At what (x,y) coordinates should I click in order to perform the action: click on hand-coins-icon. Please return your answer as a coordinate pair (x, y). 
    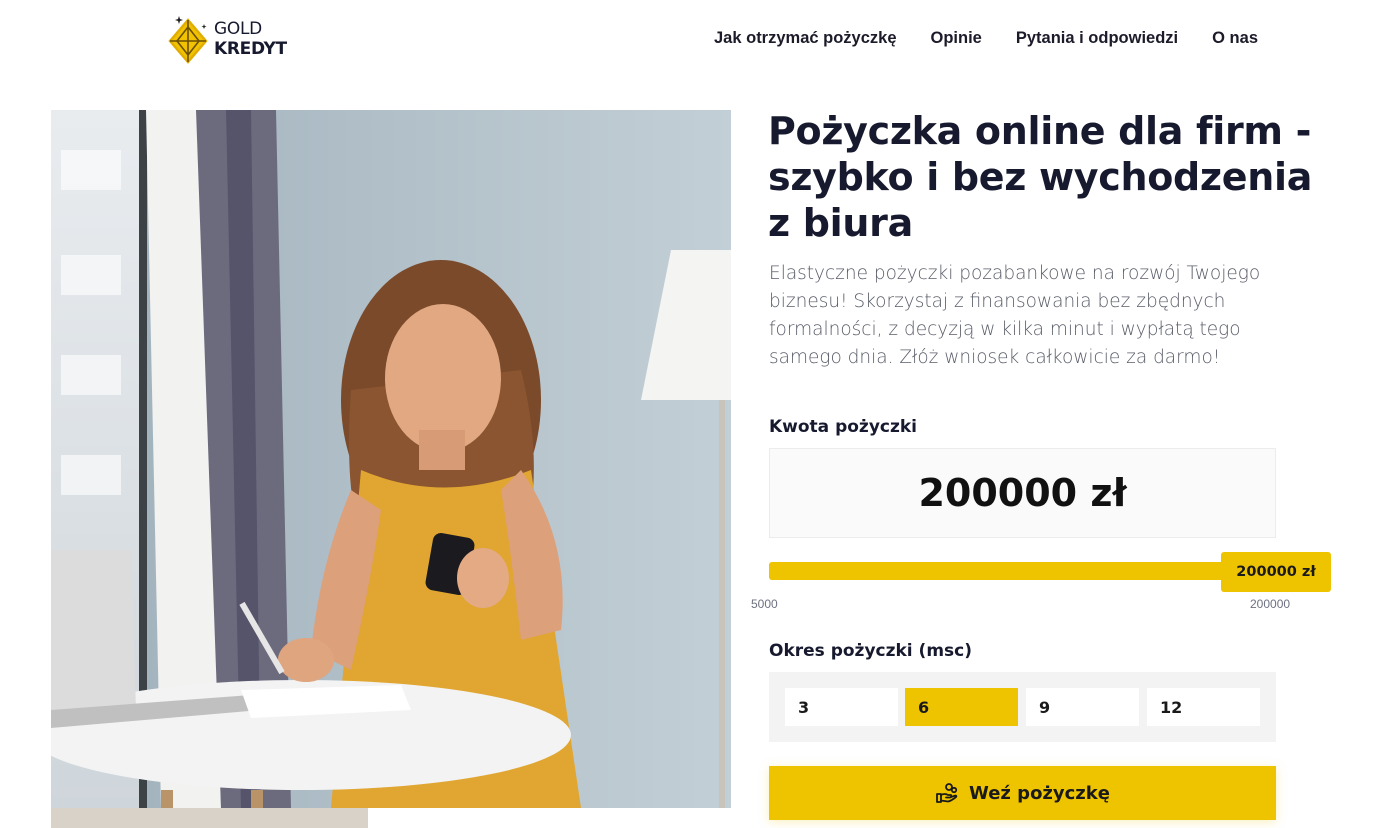
    Looking at the image, I should click on (947, 793).